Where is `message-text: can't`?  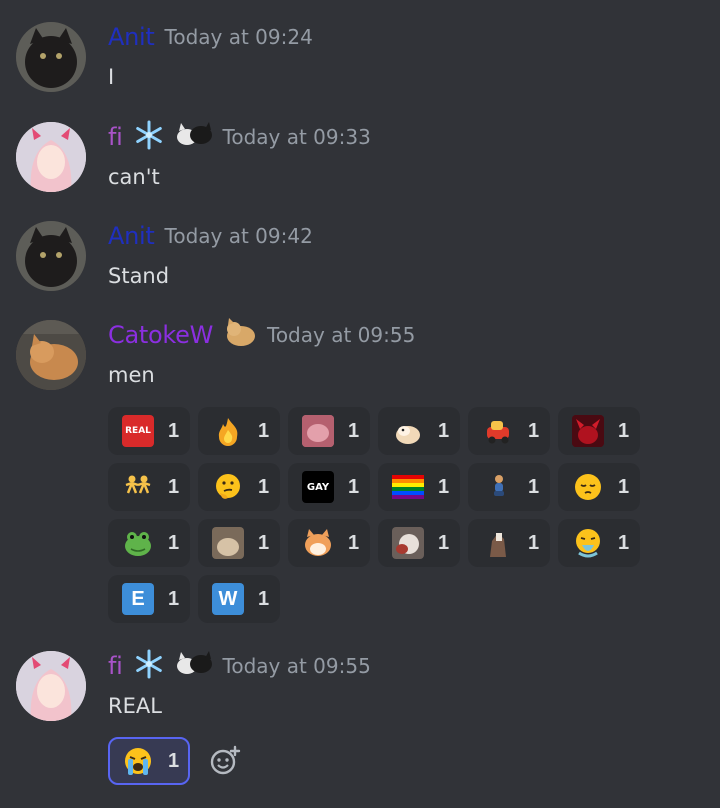
message-text: can't is located at coordinates (134, 177).